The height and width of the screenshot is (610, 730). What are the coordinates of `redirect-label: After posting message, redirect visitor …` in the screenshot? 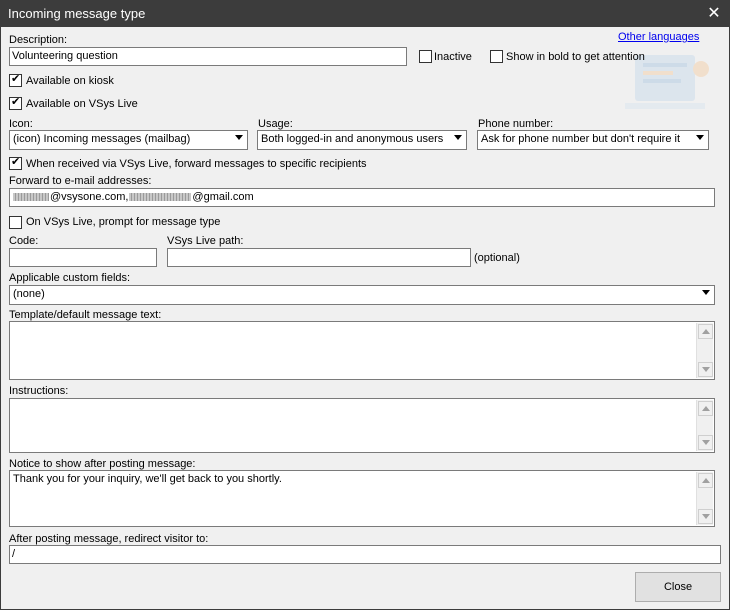 It's located at (109, 539).